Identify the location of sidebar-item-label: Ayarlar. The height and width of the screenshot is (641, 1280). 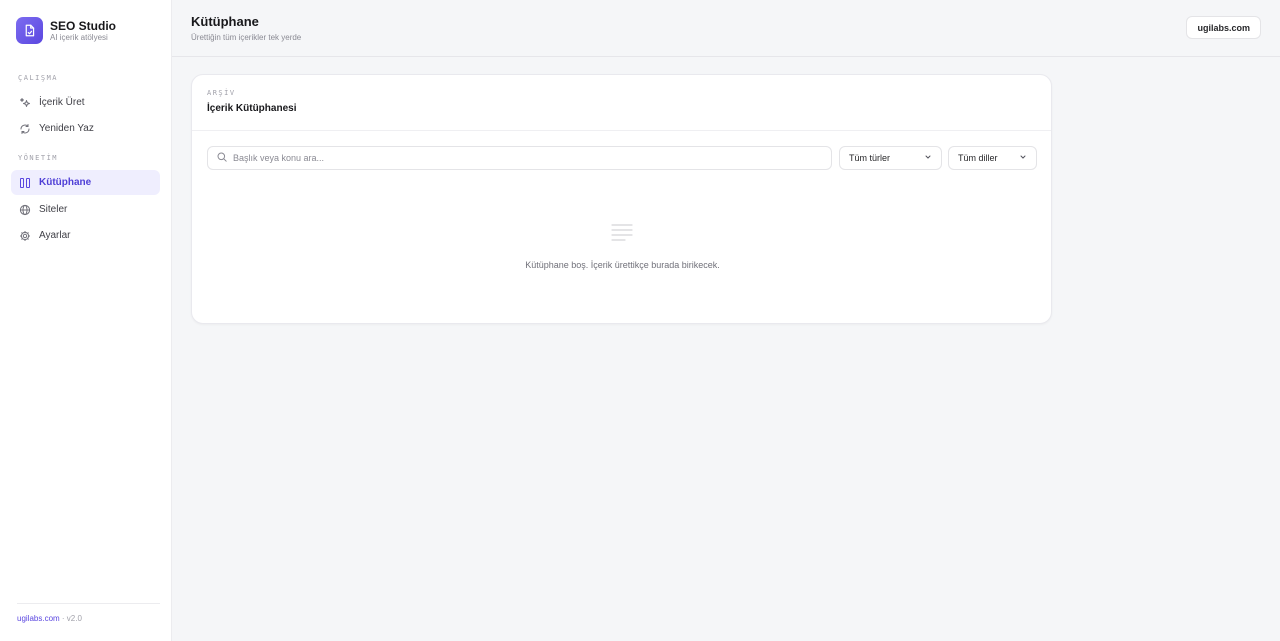
(55, 235).